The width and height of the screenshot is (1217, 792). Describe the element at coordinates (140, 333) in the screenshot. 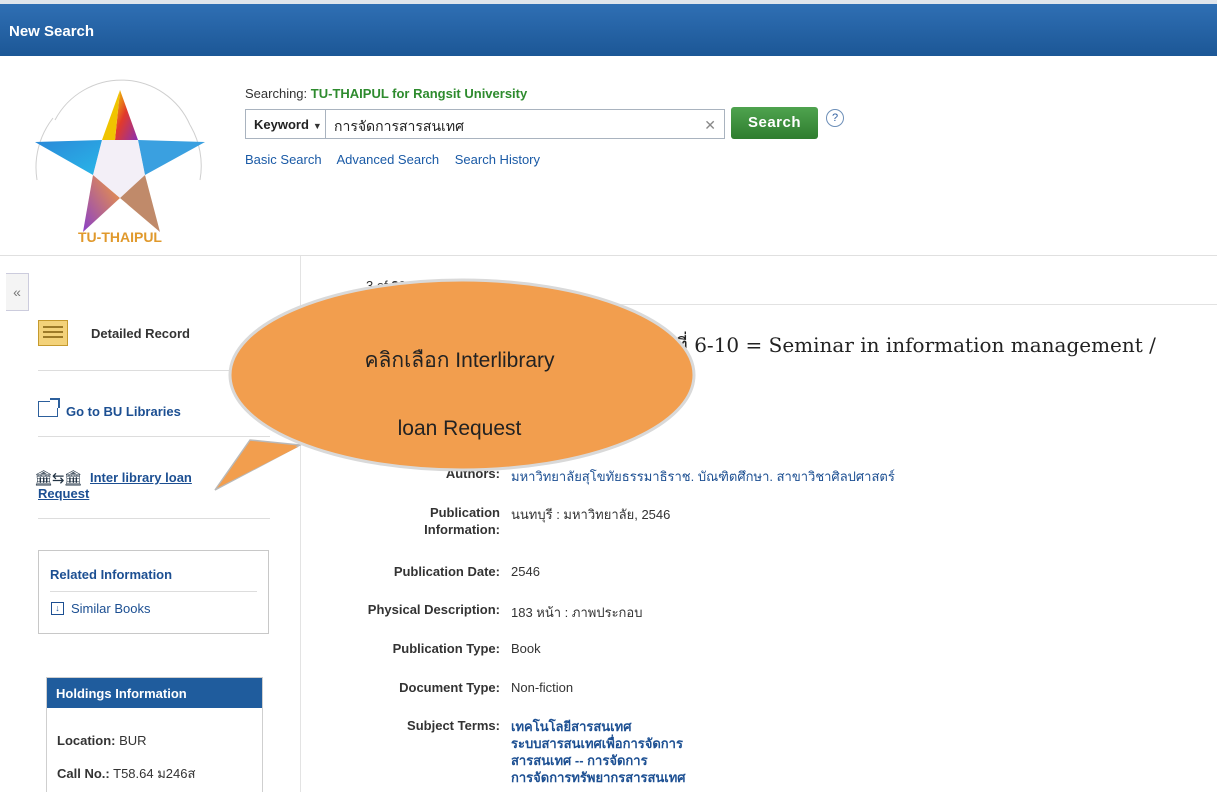

I see `detailed-record-label: Detailed Record` at that location.